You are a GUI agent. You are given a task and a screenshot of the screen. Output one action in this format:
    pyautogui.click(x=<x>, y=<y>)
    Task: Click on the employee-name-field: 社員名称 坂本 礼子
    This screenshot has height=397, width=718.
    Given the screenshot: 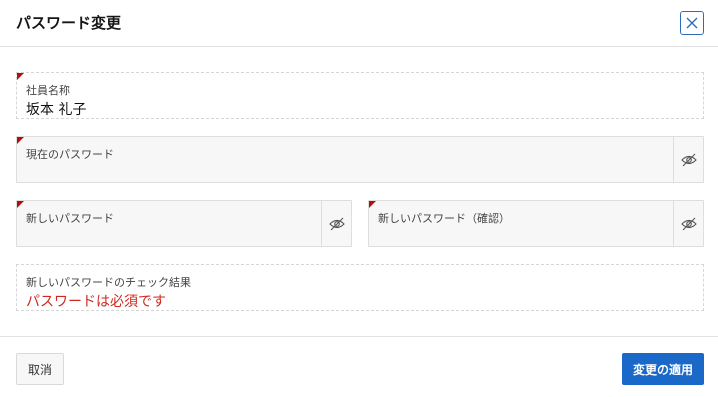 What is the action you would take?
    pyautogui.click(x=360, y=95)
    